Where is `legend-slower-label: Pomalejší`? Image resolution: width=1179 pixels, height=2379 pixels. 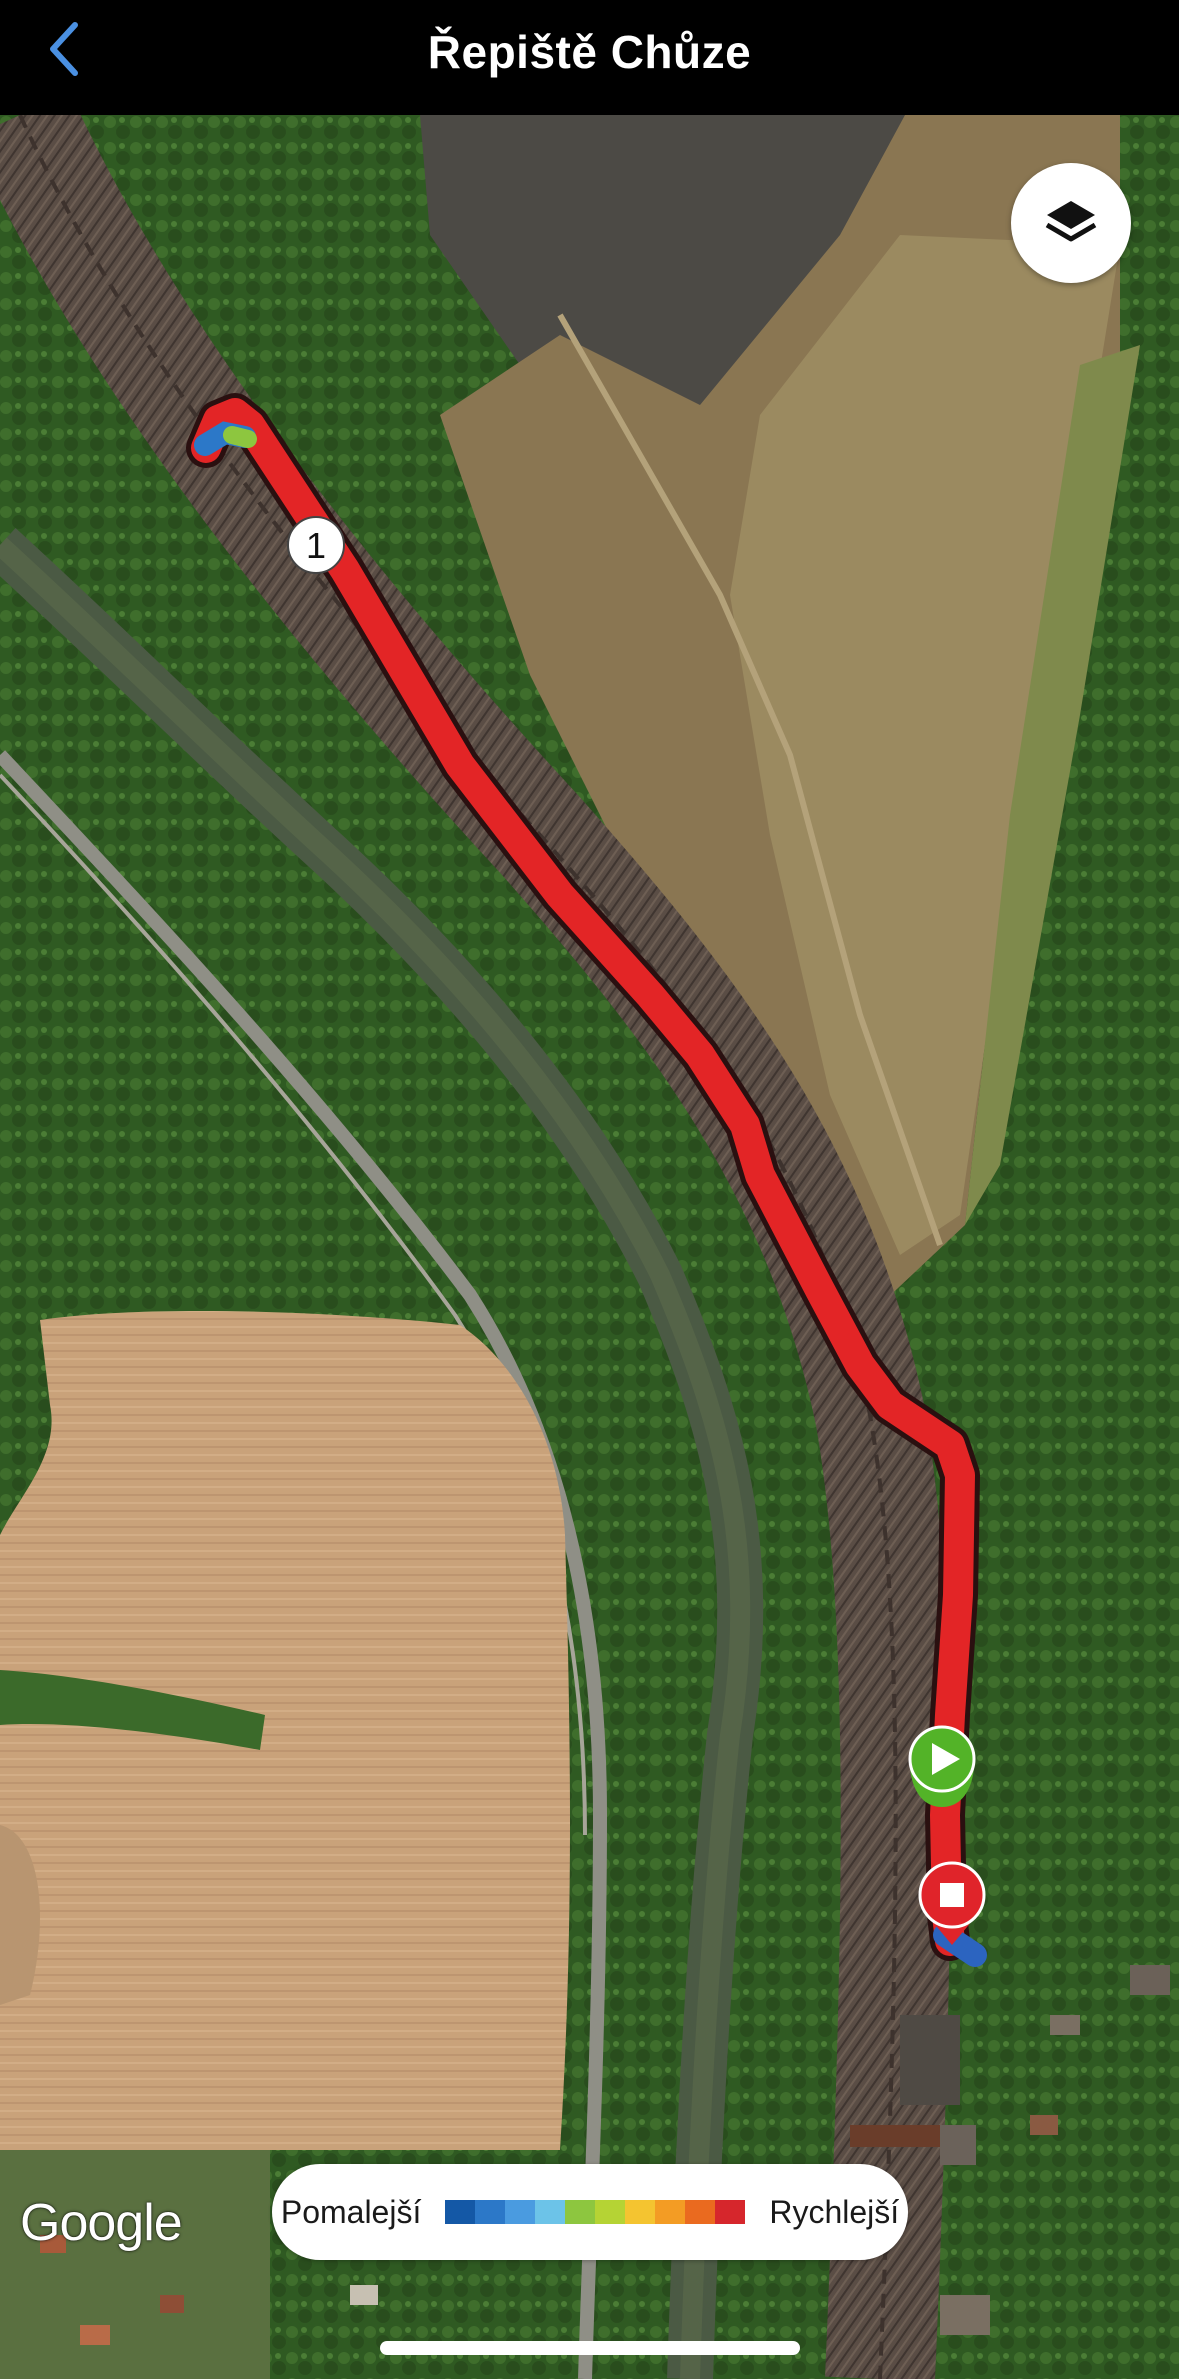 legend-slower-label: Pomalejší is located at coordinates (351, 2211).